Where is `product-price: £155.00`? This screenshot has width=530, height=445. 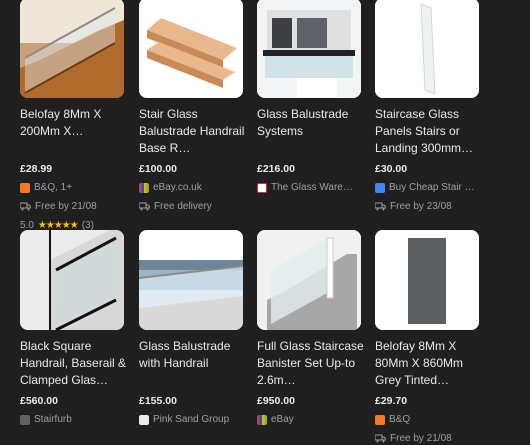
product-price: £155.00 is located at coordinates (158, 401).